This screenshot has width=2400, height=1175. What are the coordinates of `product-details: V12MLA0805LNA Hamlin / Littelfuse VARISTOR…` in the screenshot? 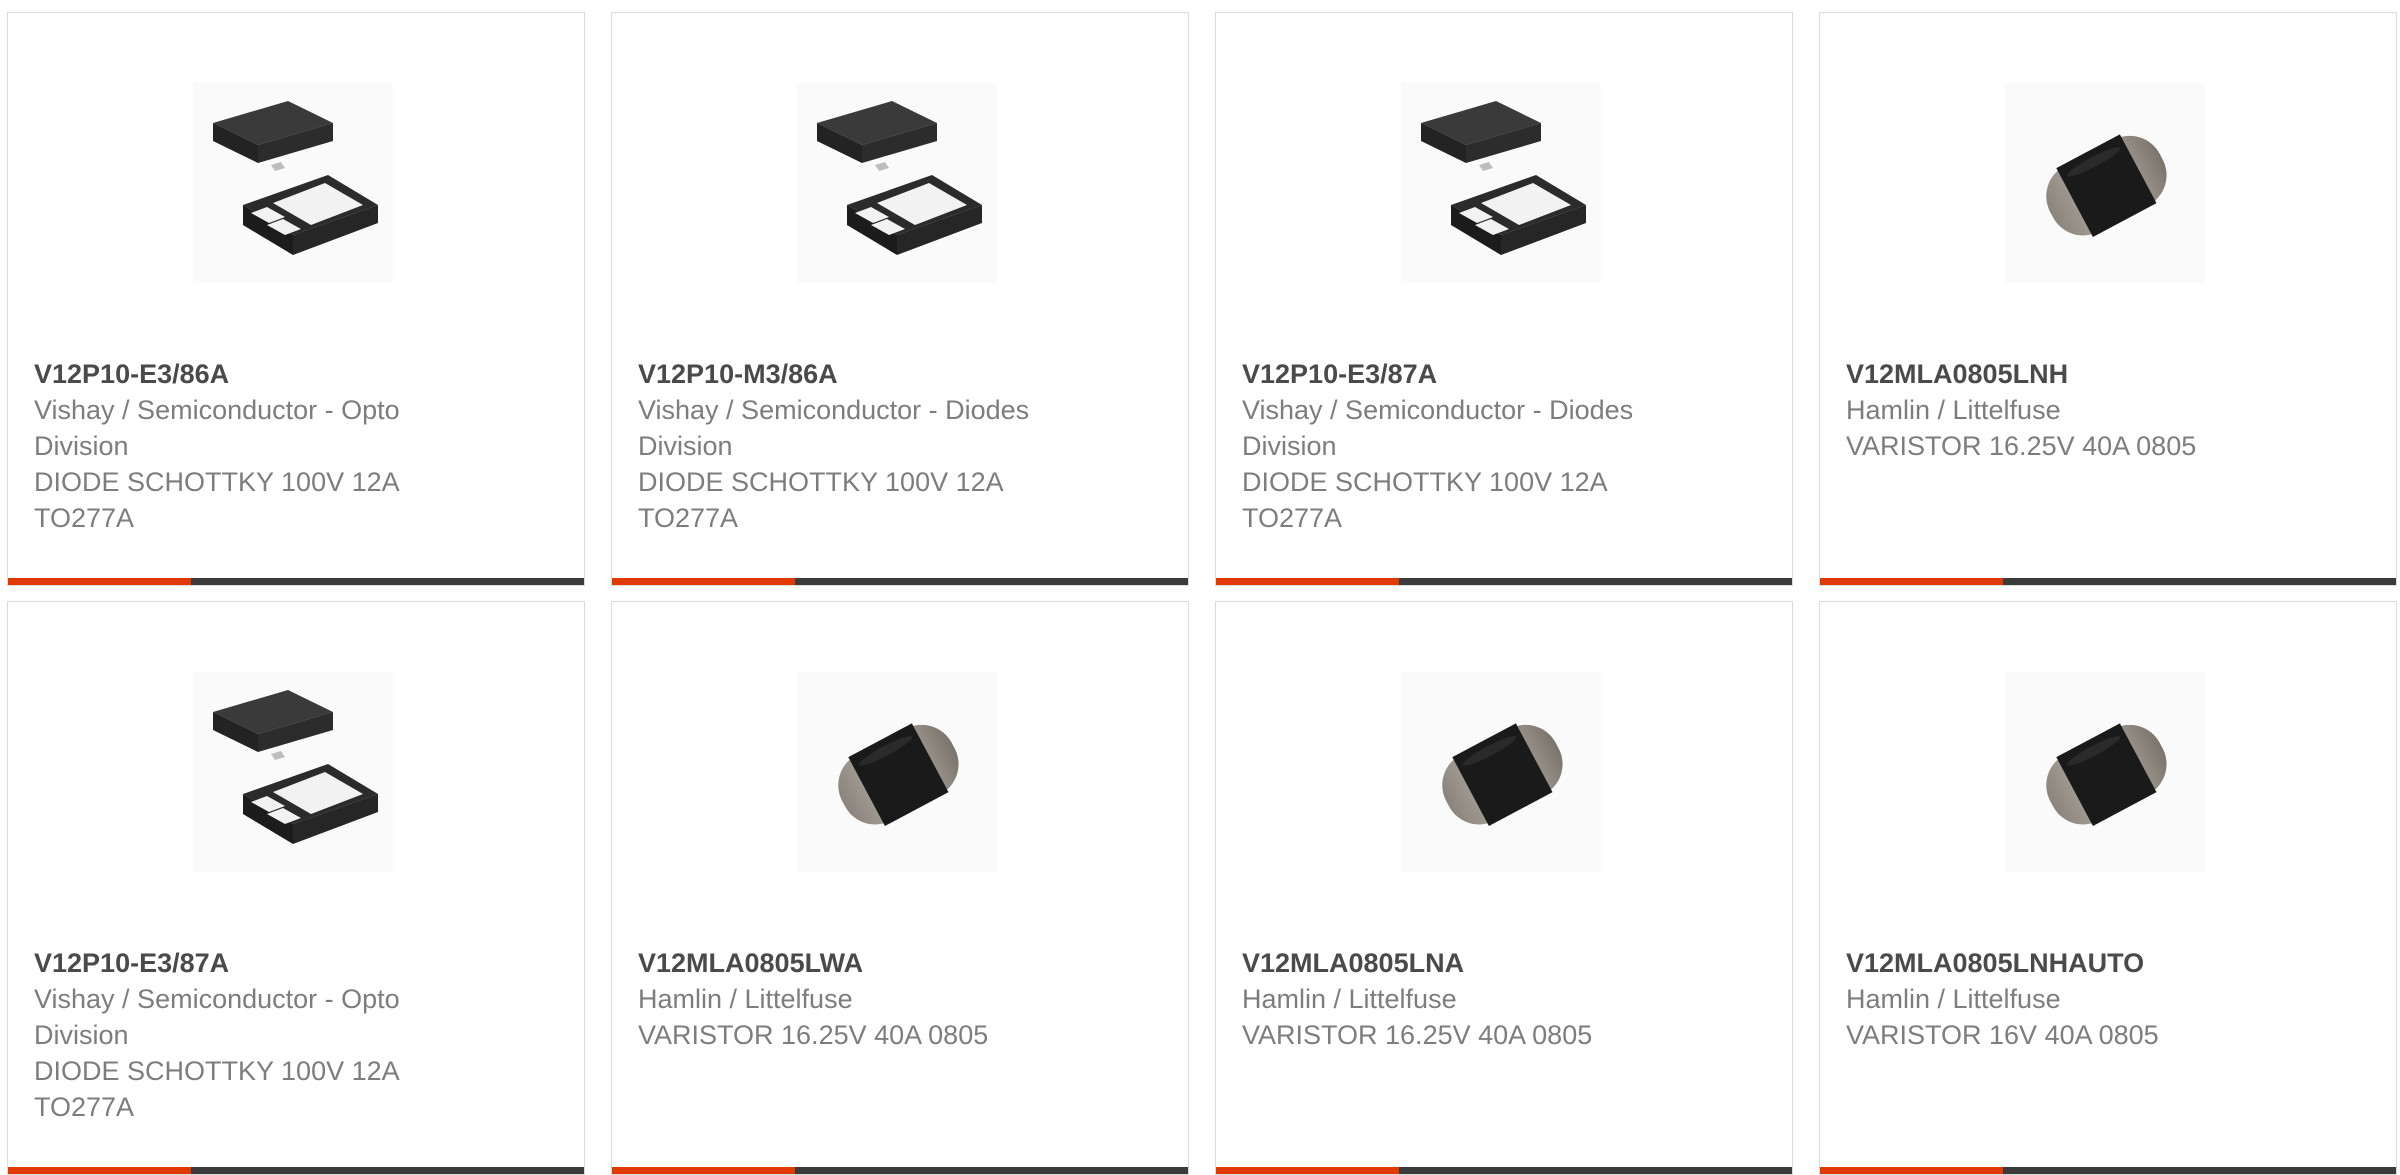 It's located at (1452, 999).